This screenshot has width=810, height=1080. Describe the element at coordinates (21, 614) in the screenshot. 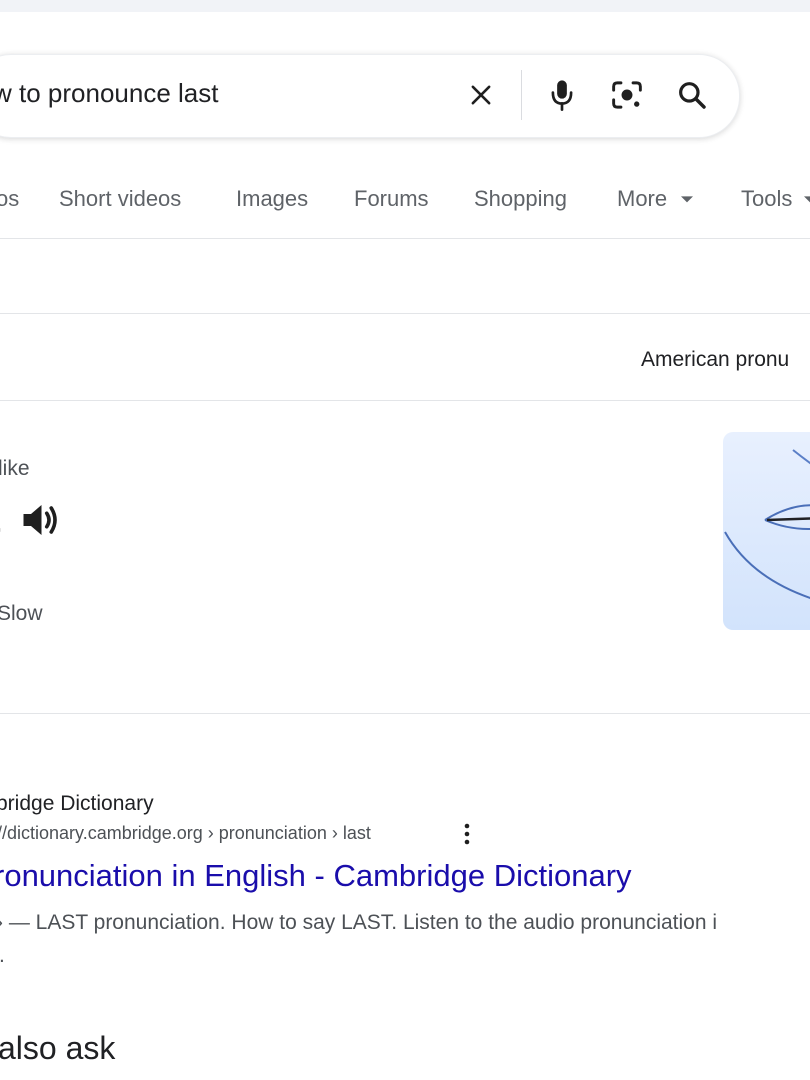

I see `slow-playback-toggle: Slow` at that location.